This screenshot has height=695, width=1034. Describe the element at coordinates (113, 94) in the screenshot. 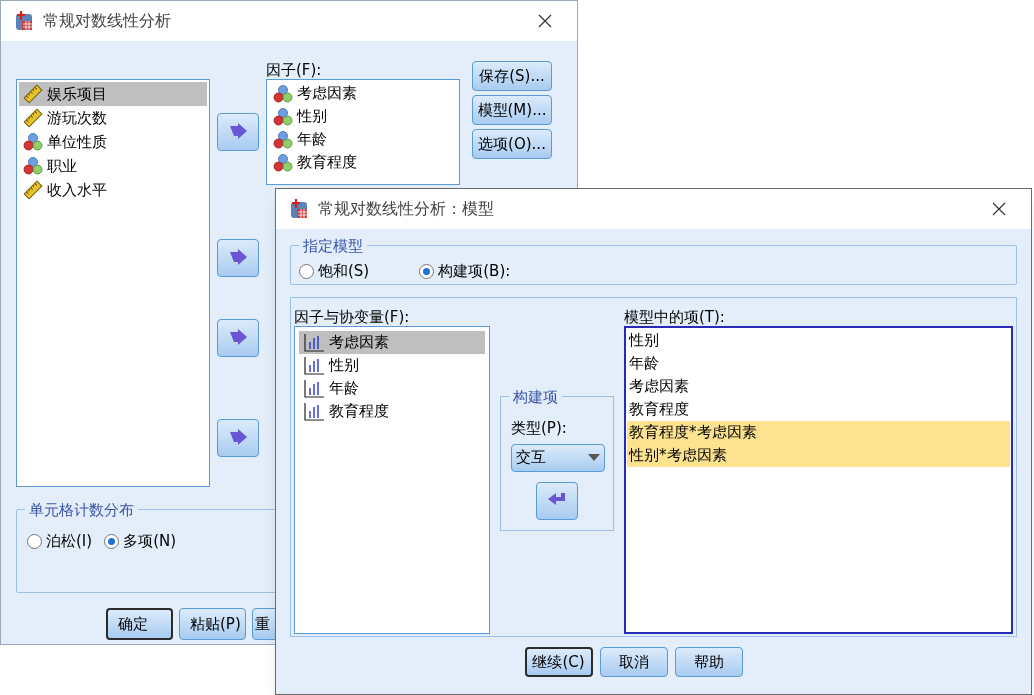

I see `list-item: 娱乐项目` at that location.